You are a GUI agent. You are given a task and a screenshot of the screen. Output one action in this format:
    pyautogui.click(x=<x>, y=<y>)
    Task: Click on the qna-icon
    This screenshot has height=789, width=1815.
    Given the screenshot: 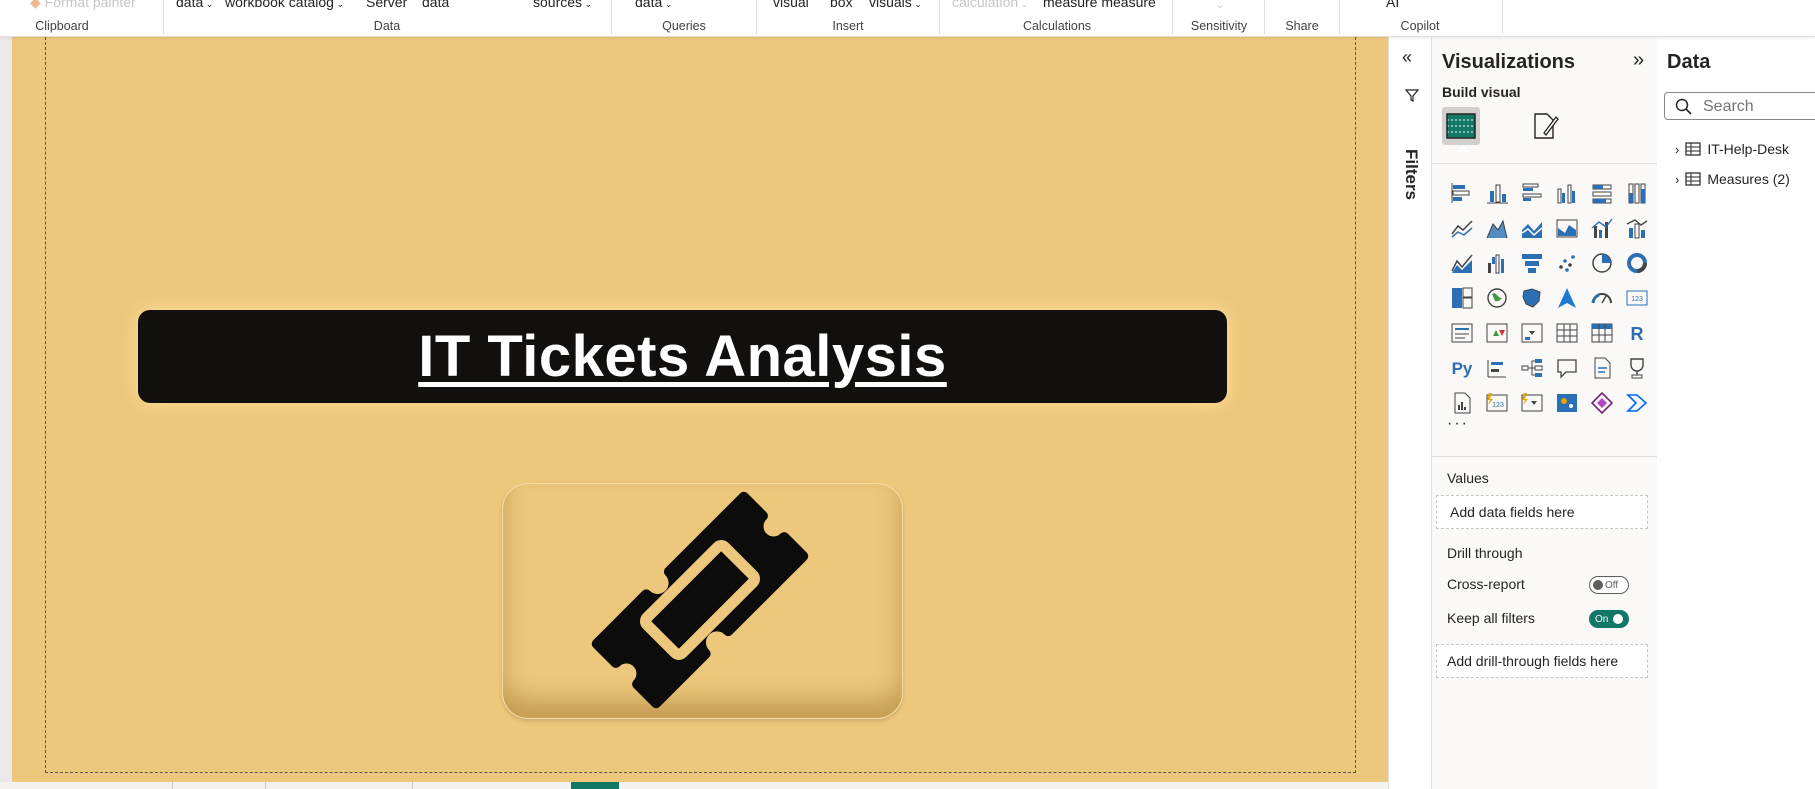 What is the action you would take?
    pyautogui.click(x=1566, y=368)
    